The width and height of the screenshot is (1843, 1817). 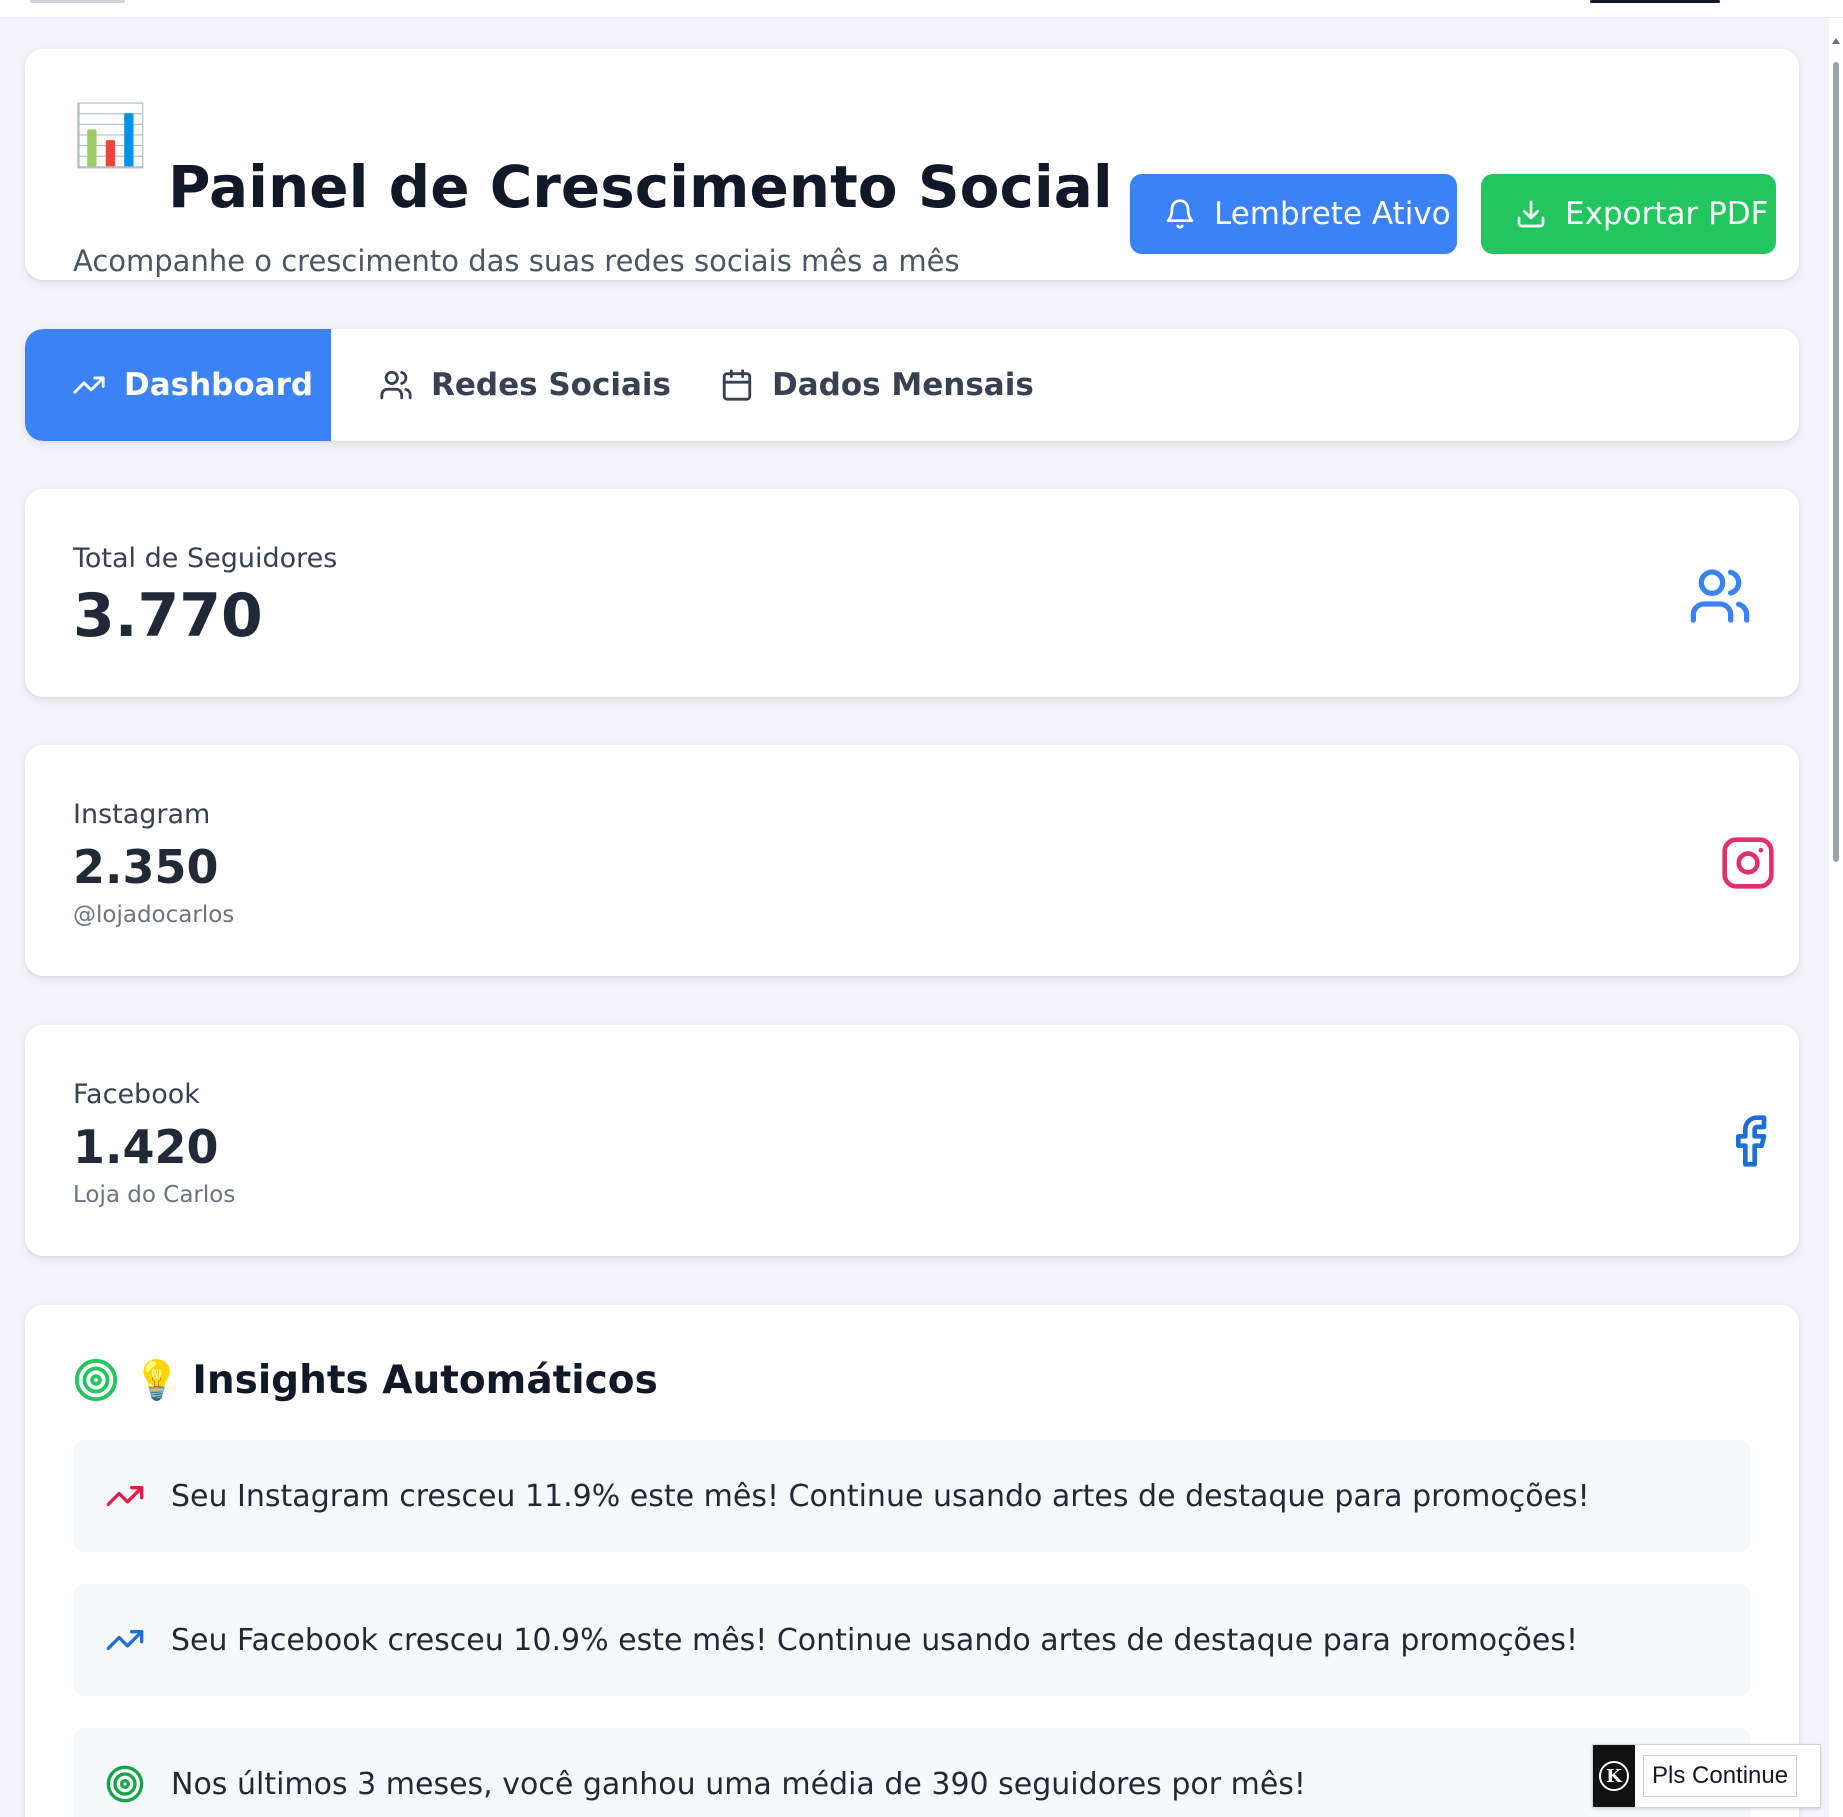 I want to click on top-strip-indicator-dark, so click(x=1655, y=1).